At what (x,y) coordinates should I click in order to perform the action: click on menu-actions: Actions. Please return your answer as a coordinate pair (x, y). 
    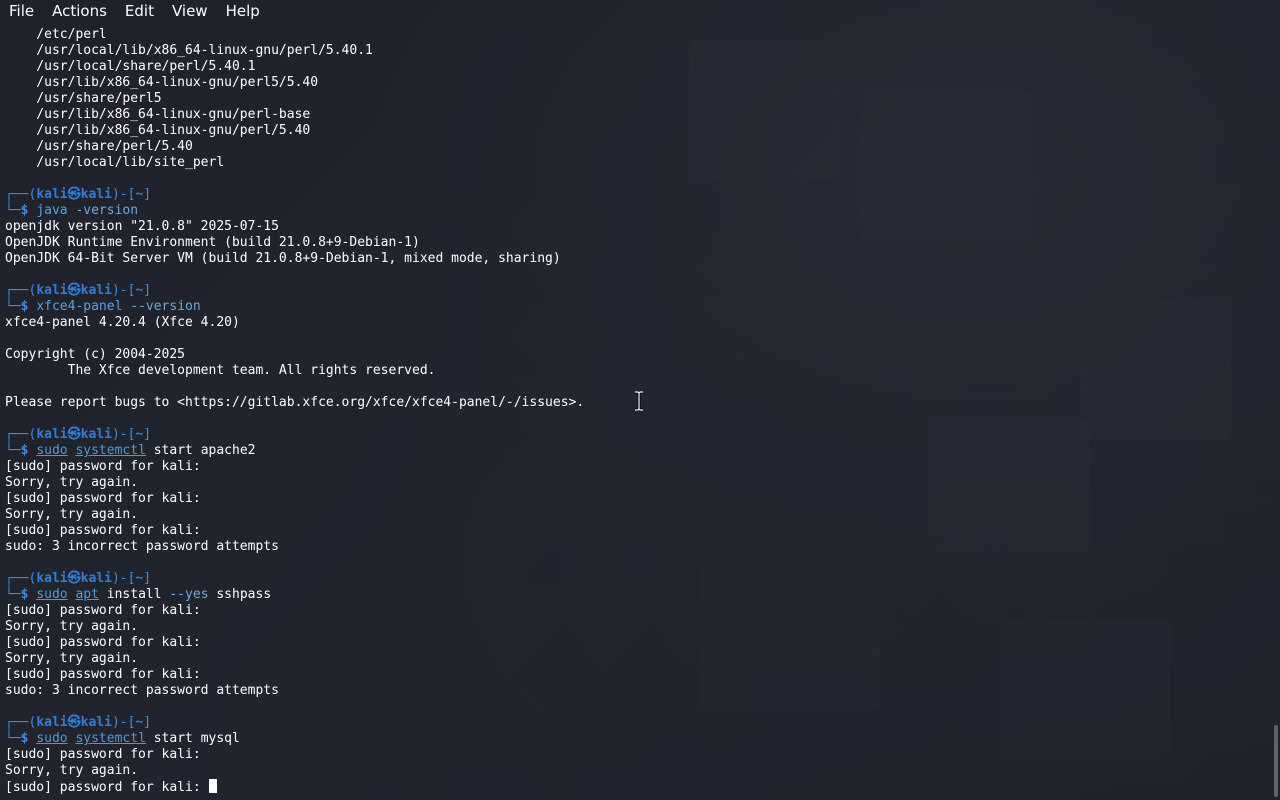
    Looking at the image, I should click on (79, 11).